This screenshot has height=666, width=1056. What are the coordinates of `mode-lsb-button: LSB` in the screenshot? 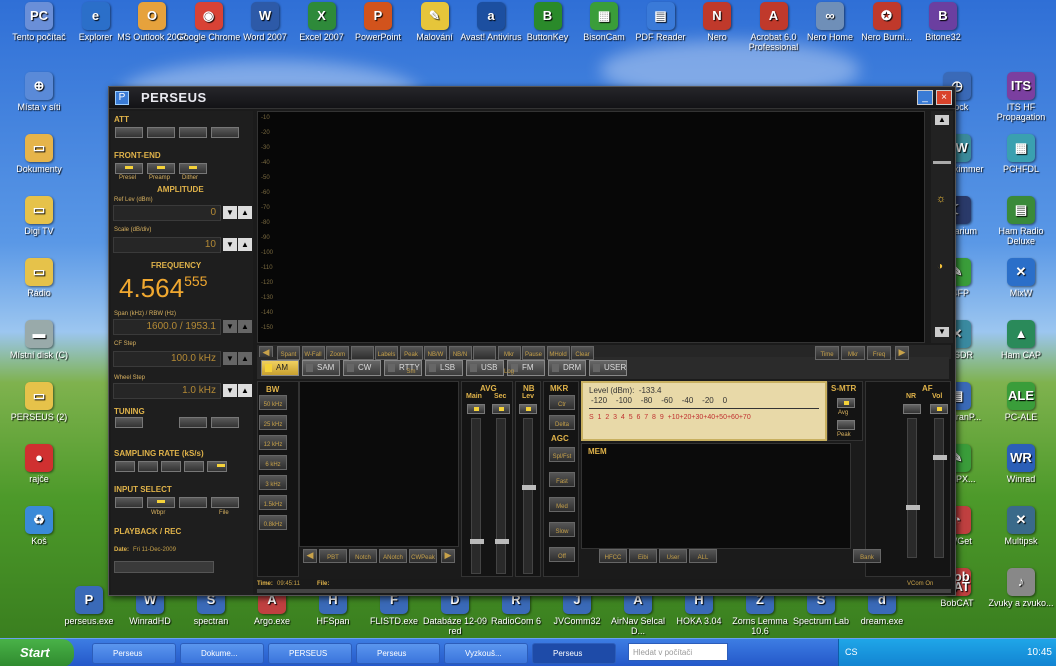 It's located at (444, 368).